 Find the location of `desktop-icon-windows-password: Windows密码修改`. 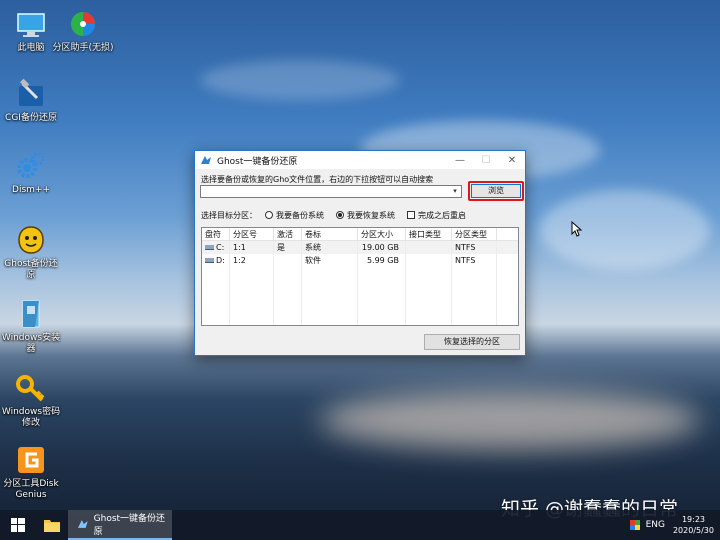

desktop-icon-windows-password: Windows密码修改 is located at coordinates (31, 400).